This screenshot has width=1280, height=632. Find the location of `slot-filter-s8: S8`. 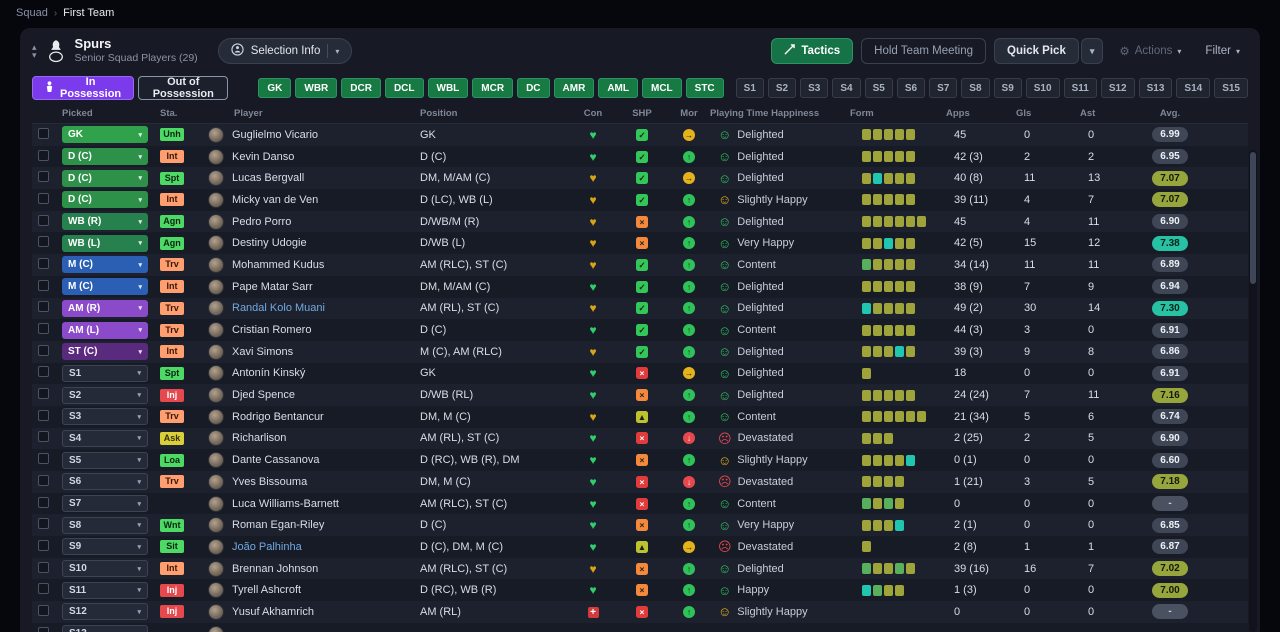

slot-filter-s8: S8 is located at coordinates (975, 88).